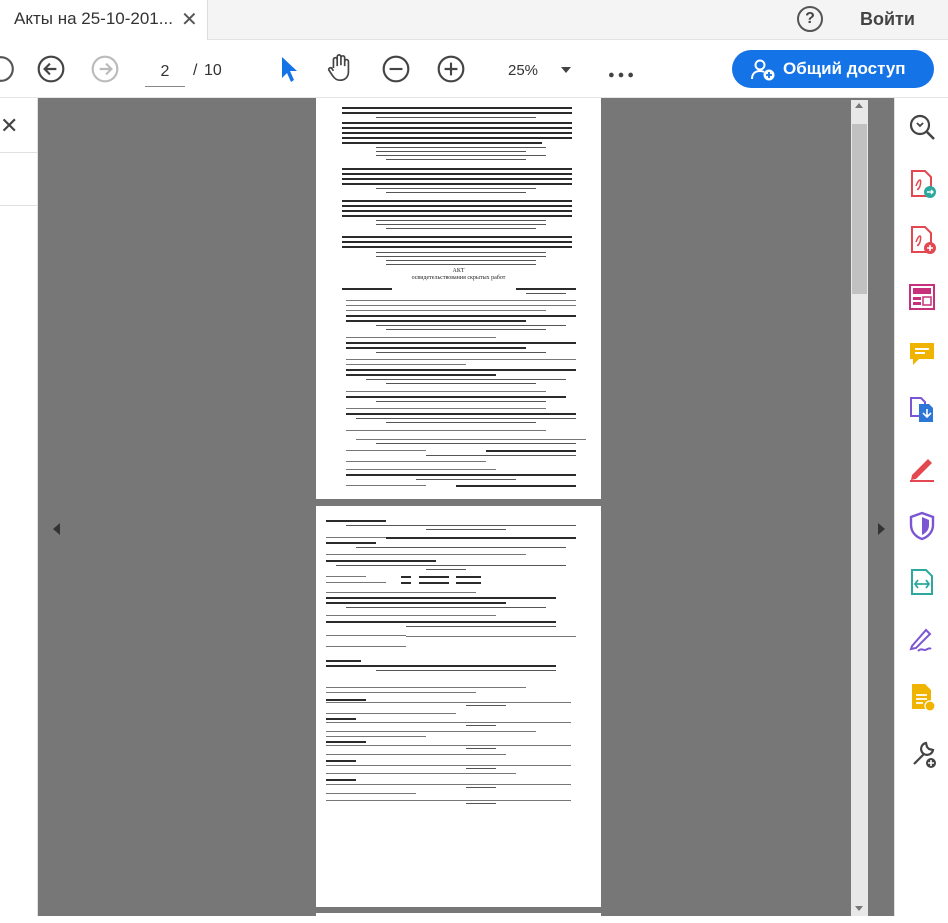 This screenshot has width=948, height=923. I want to click on zoom-out-icon, so click(396, 69).